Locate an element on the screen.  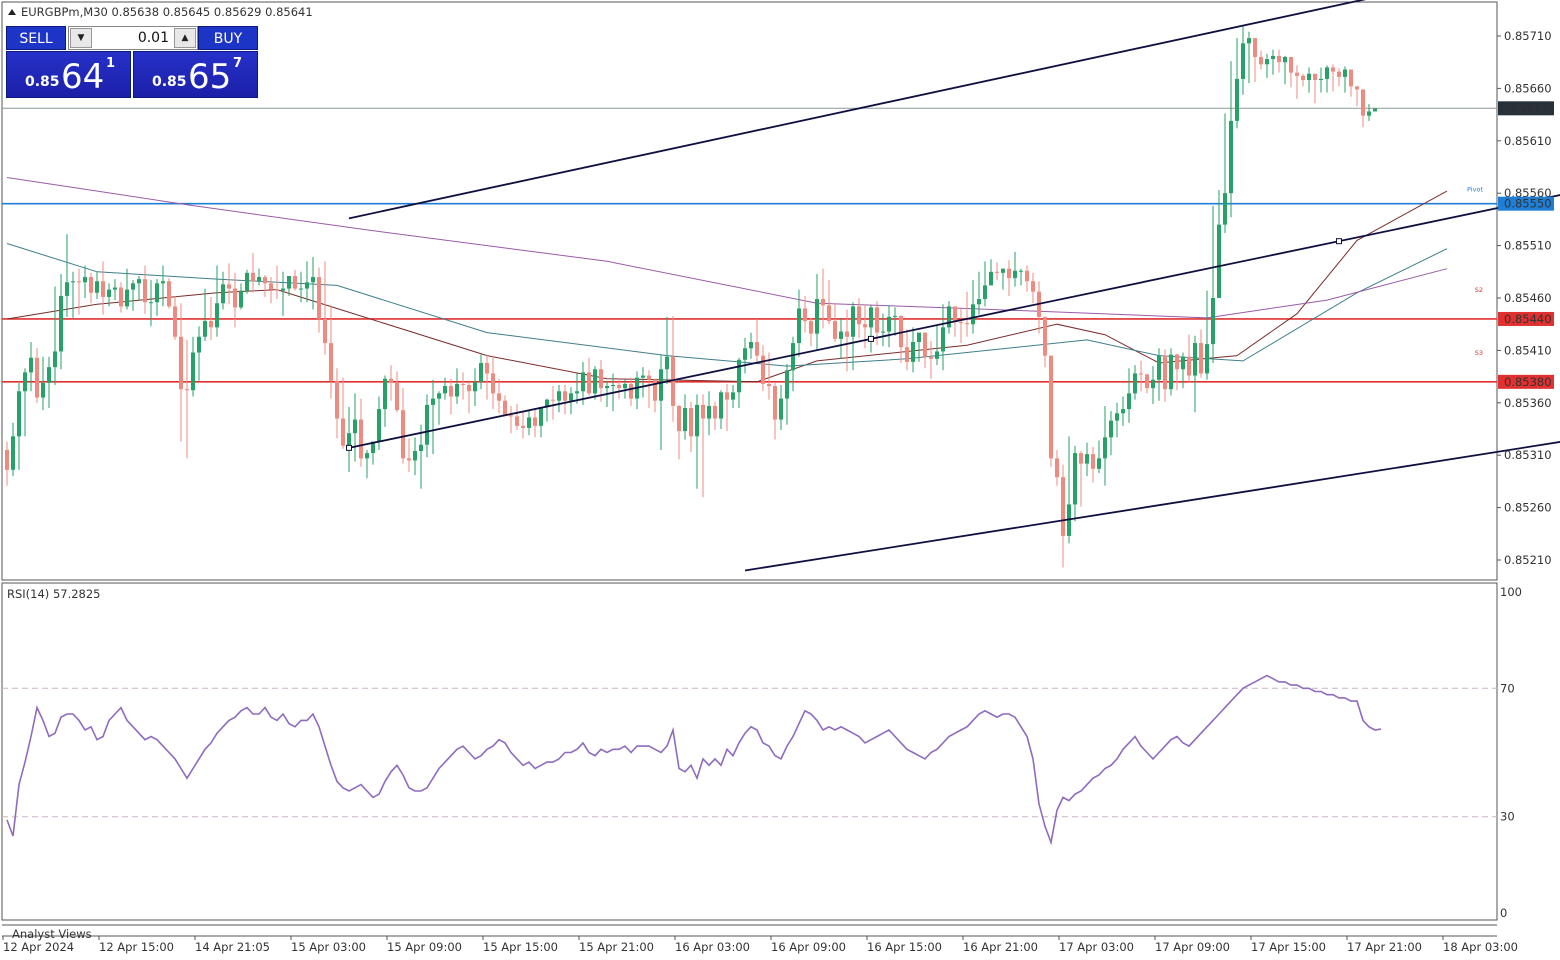
level-label-pivot: Pivot is located at coordinates (1475, 190).